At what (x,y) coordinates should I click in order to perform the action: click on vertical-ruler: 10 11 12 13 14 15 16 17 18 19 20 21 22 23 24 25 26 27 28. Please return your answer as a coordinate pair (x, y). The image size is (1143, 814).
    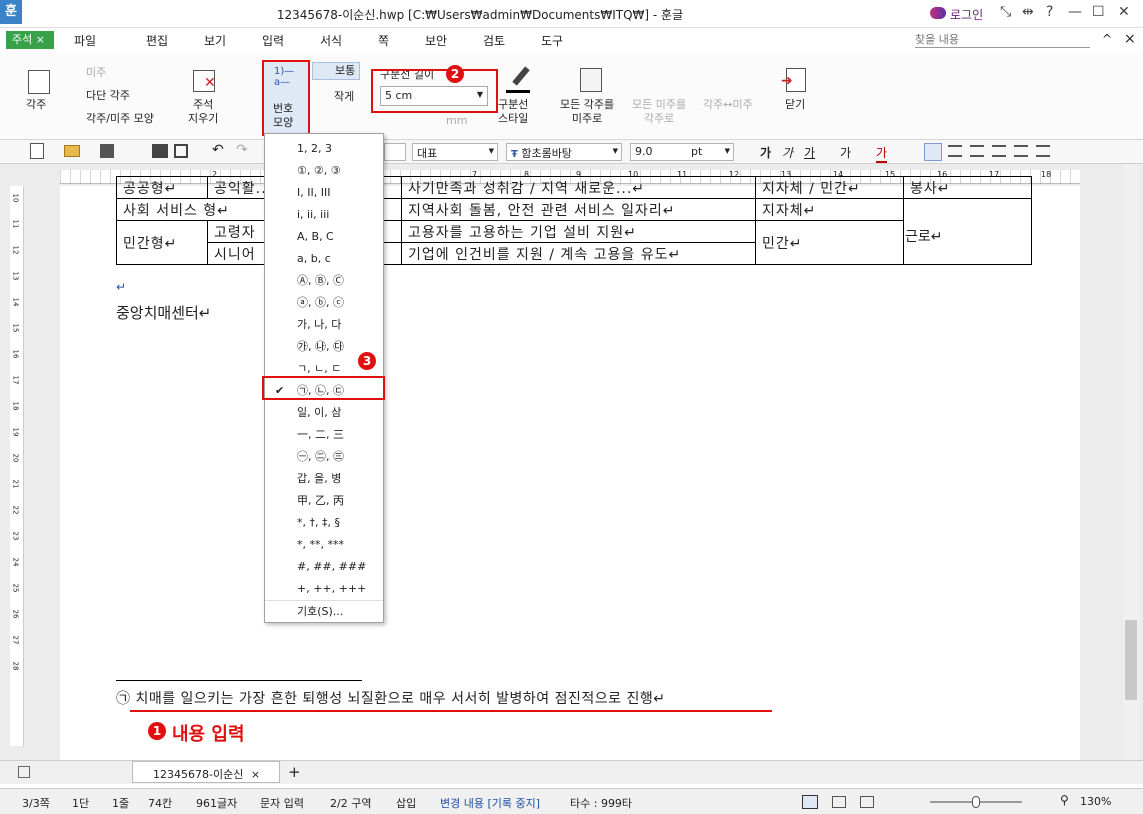
    Looking at the image, I should click on (17, 466).